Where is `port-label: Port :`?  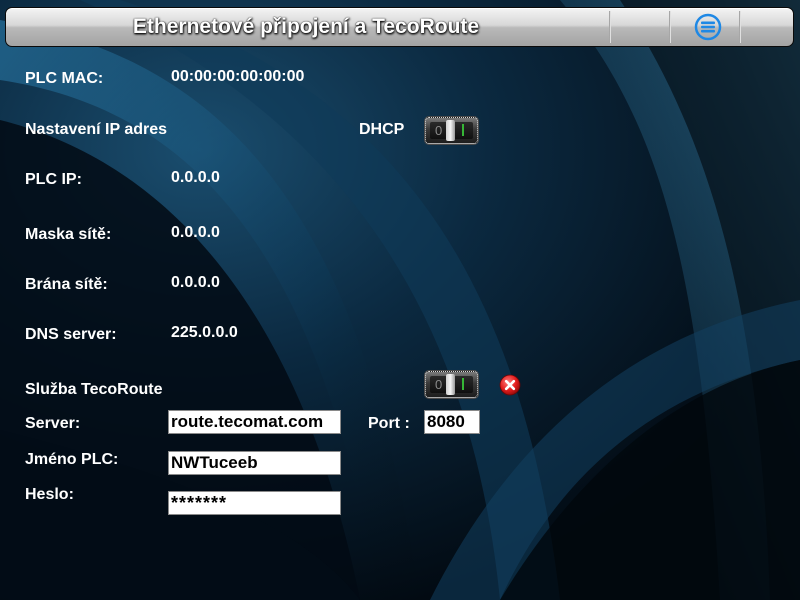
port-label: Port : is located at coordinates (389, 423).